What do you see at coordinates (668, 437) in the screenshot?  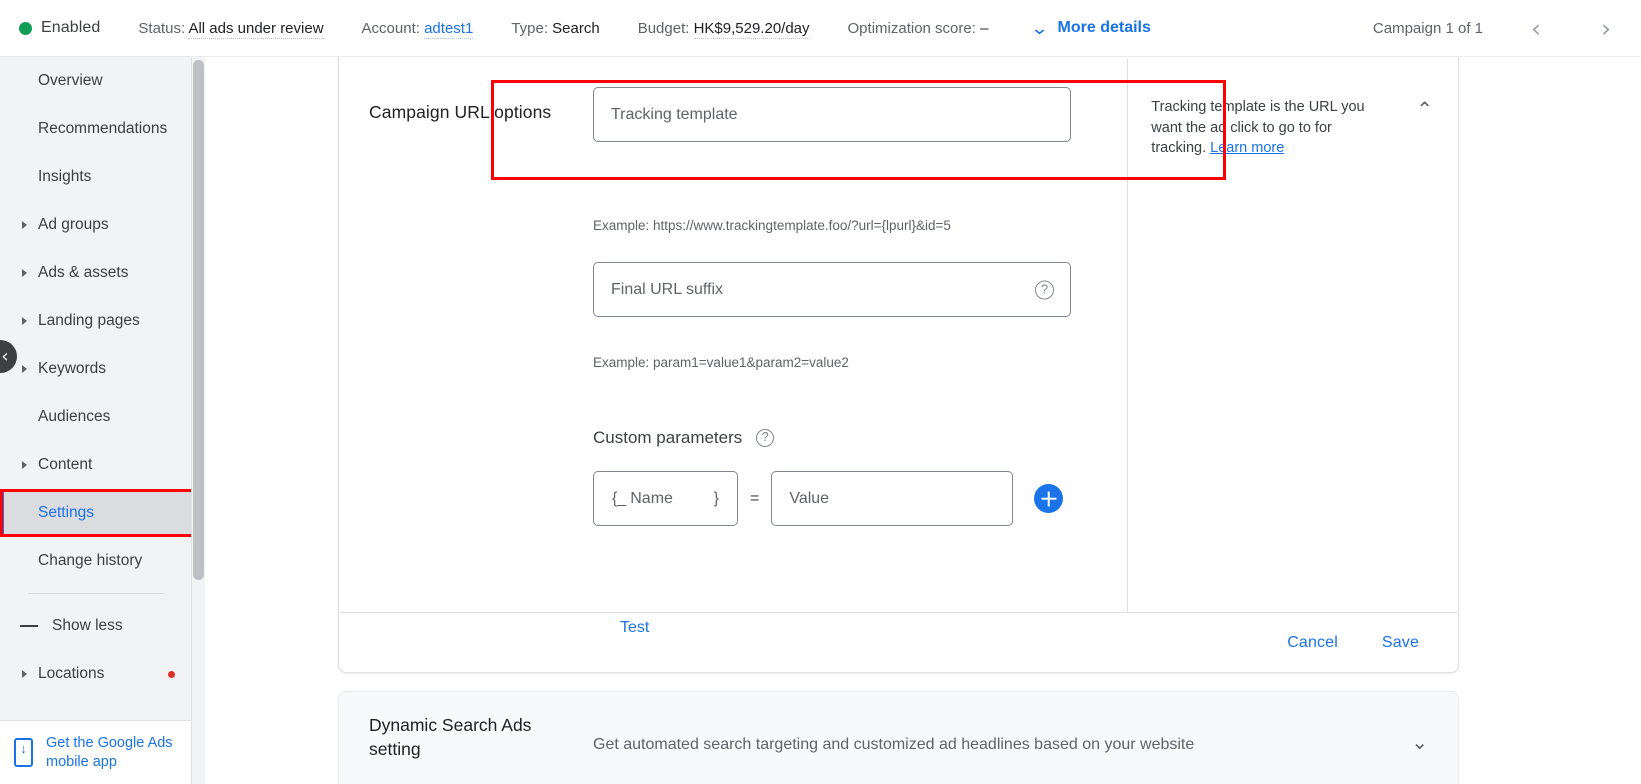 I see `custom-parameters-label: Custom parameters` at bounding box center [668, 437].